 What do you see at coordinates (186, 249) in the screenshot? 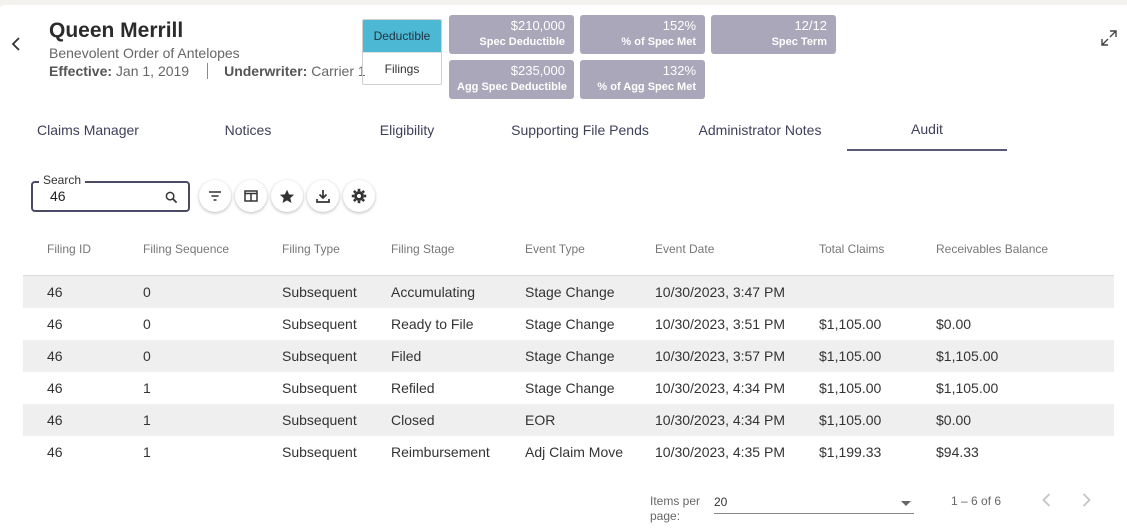
I see `column-header: Filing Sequence` at bounding box center [186, 249].